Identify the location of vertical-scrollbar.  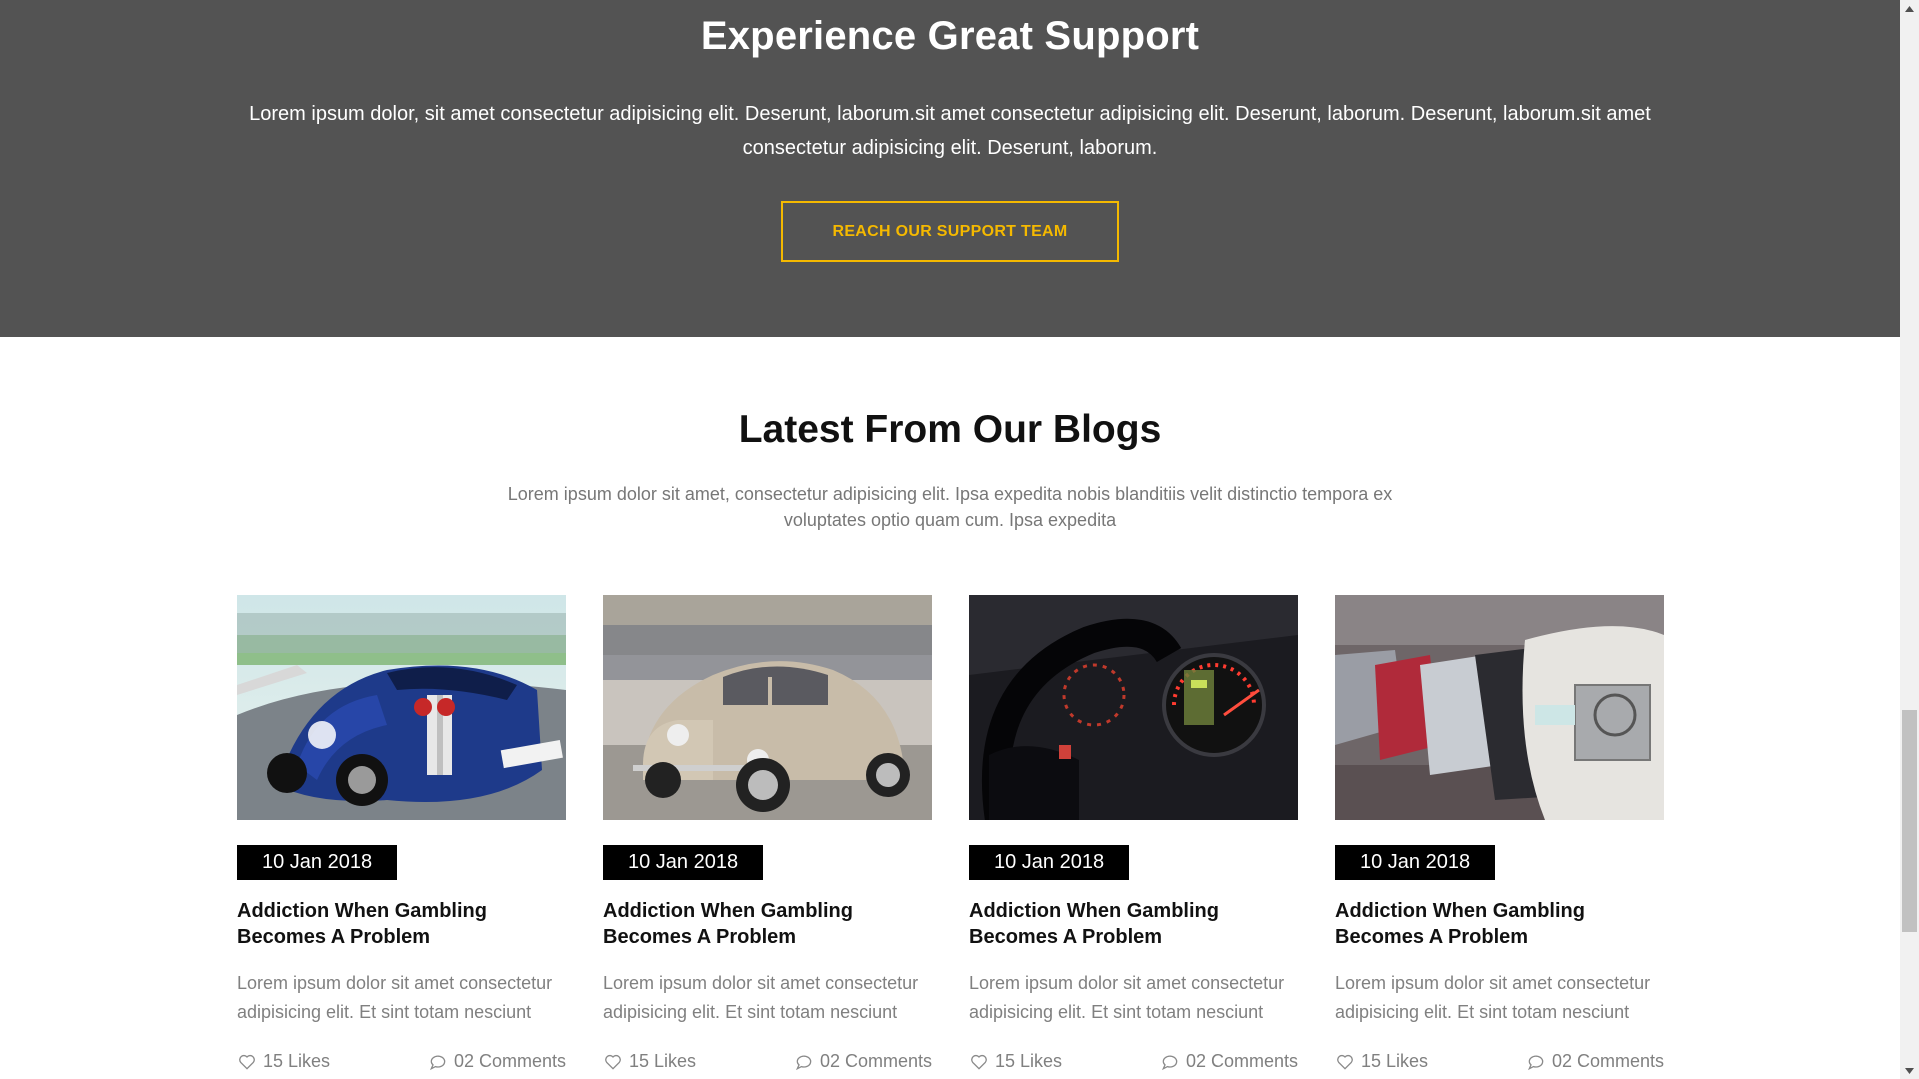
(1909, 539).